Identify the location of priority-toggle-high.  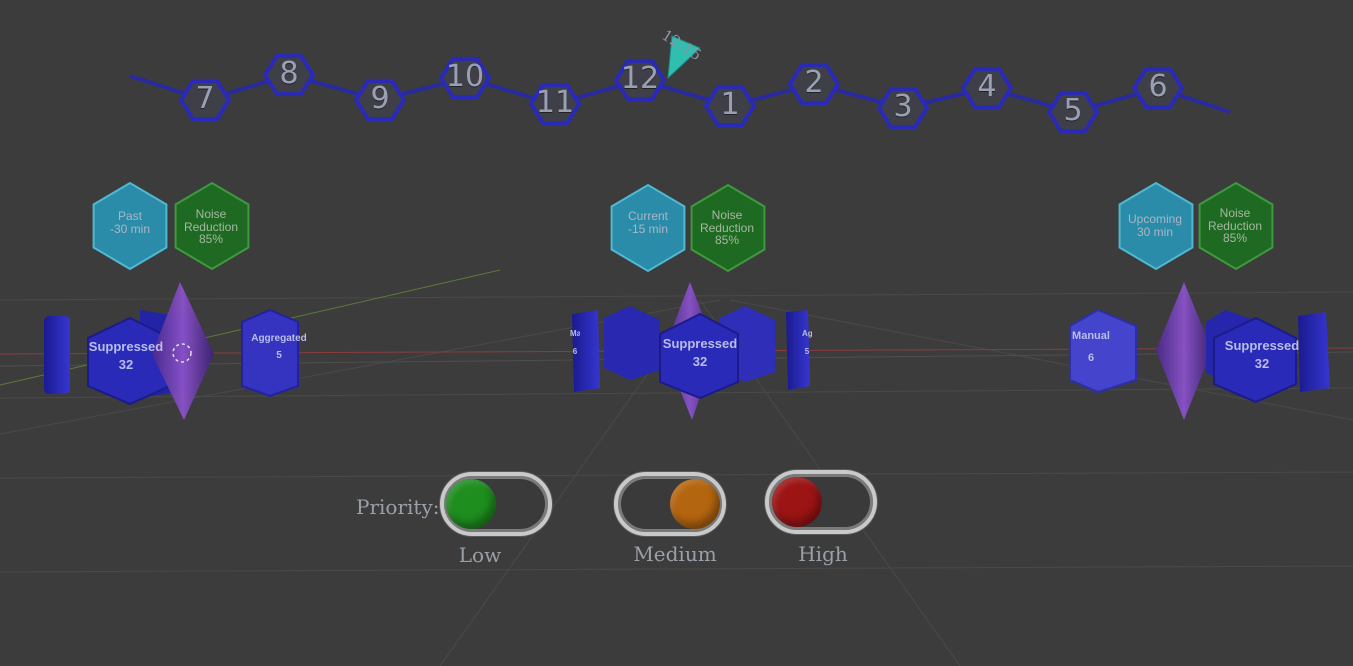
(821, 502).